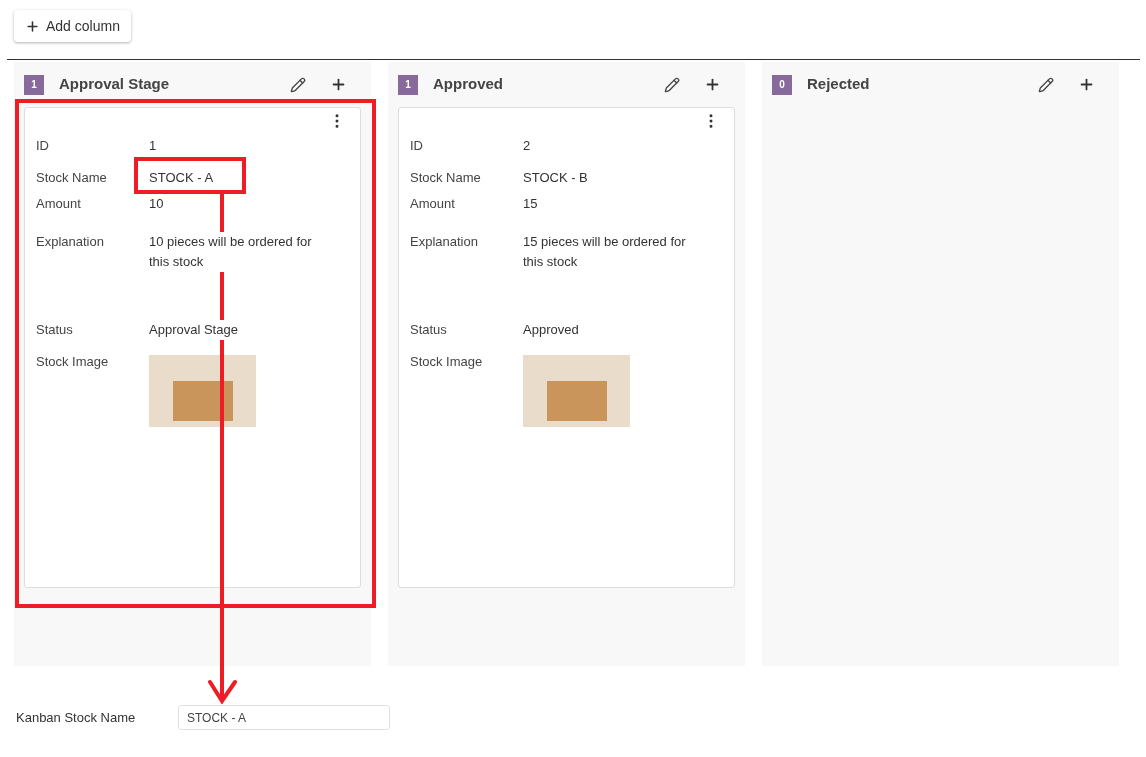 This screenshot has height=757, width=1146. I want to click on column-title: Rejected, so click(839, 84).